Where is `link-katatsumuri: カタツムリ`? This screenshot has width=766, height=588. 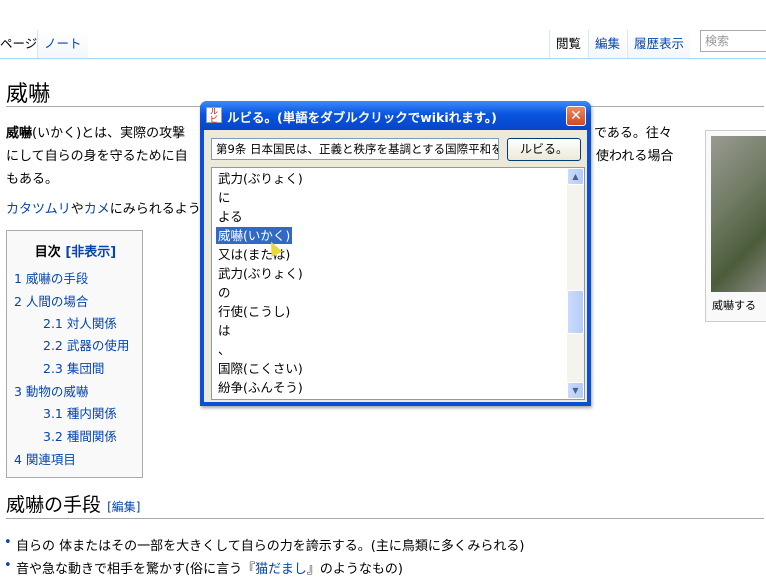 link-katatsumuri: カタツムリ is located at coordinates (38, 209).